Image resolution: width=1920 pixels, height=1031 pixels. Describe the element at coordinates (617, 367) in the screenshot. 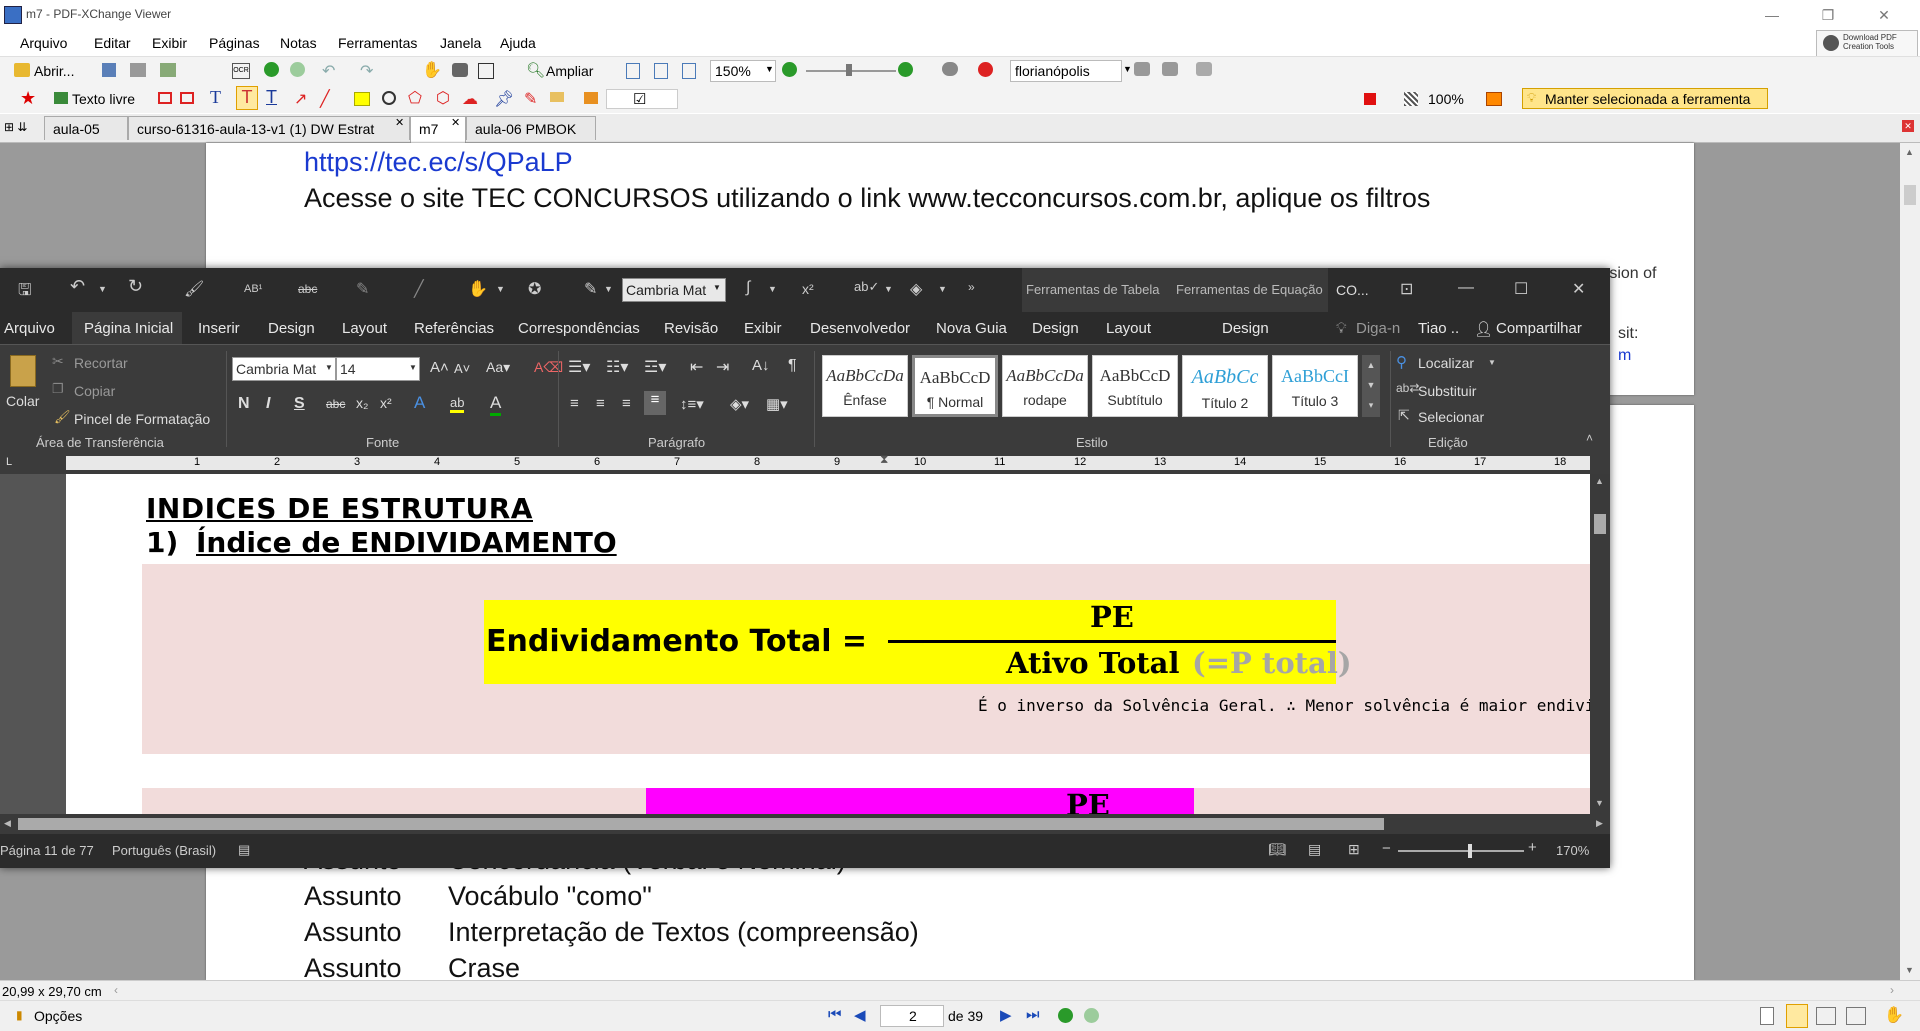

I see `numbering-icon: ☷▾` at that location.